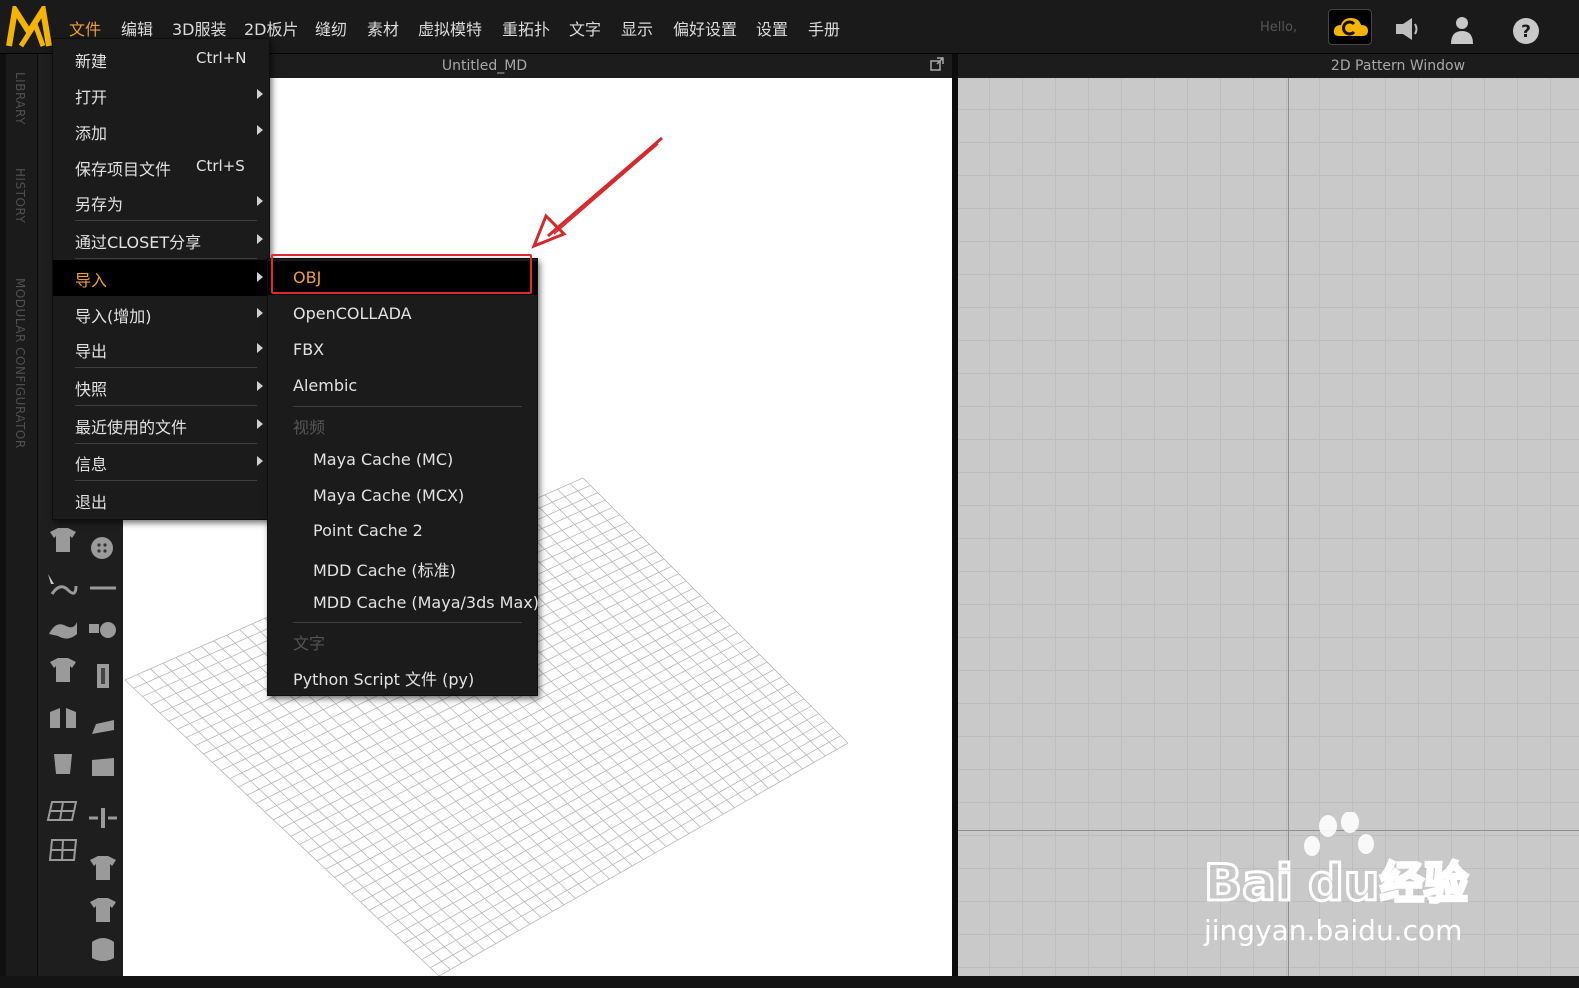 The height and width of the screenshot is (988, 1579). Describe the element at coordinates (91, 133) in the screenshot. I see `menu-item-label: 添加` at that location.